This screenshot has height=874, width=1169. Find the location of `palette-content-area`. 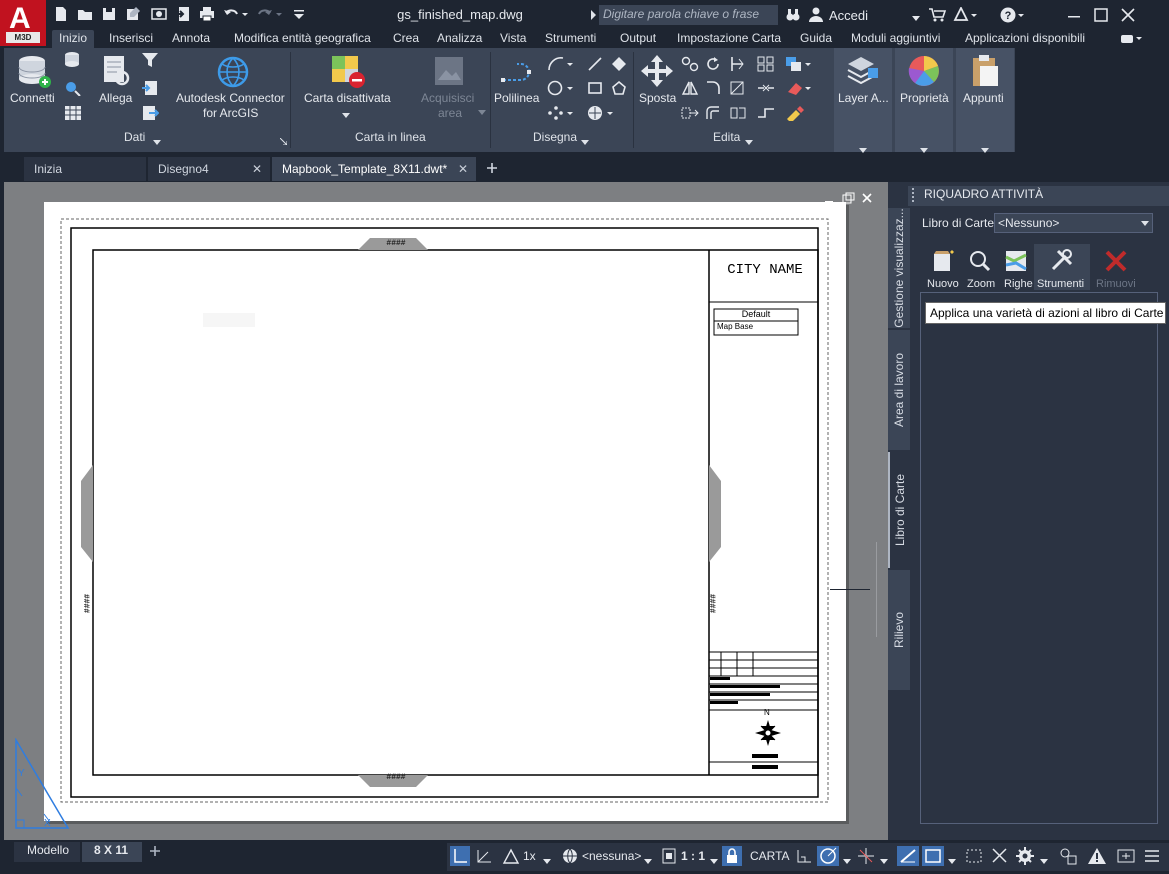

palette-content-area is located at coordinates (1039, 558).